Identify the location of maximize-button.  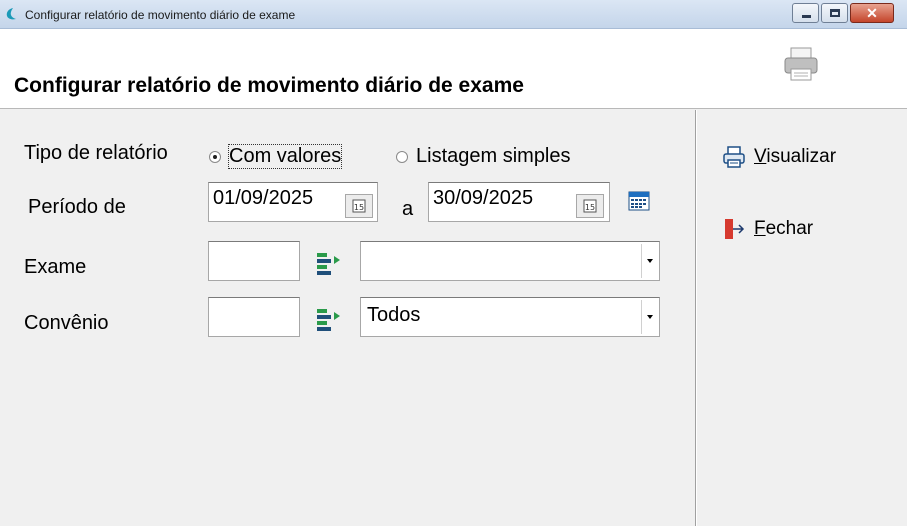
(834, 13).